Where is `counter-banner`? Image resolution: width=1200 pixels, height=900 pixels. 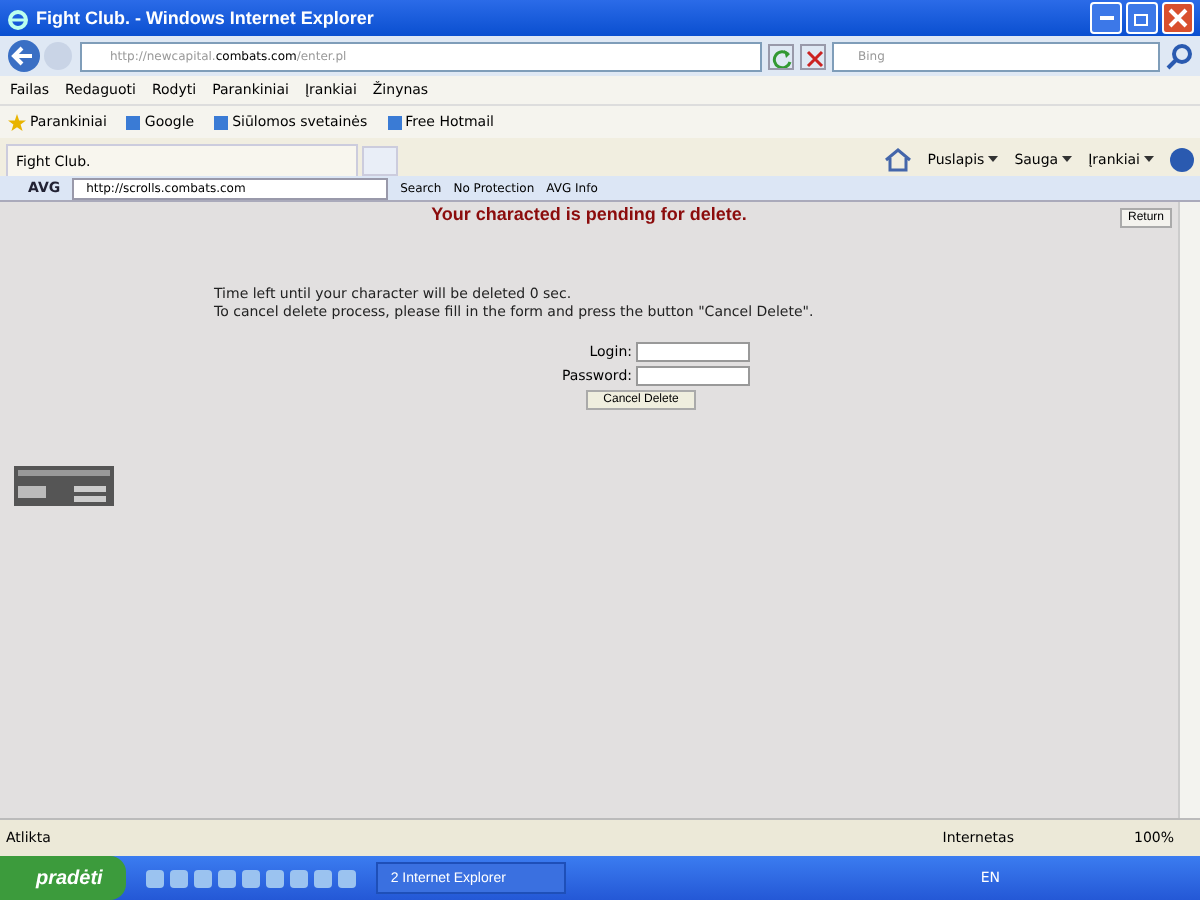 counter-banner is located at coordinates (64, 486).